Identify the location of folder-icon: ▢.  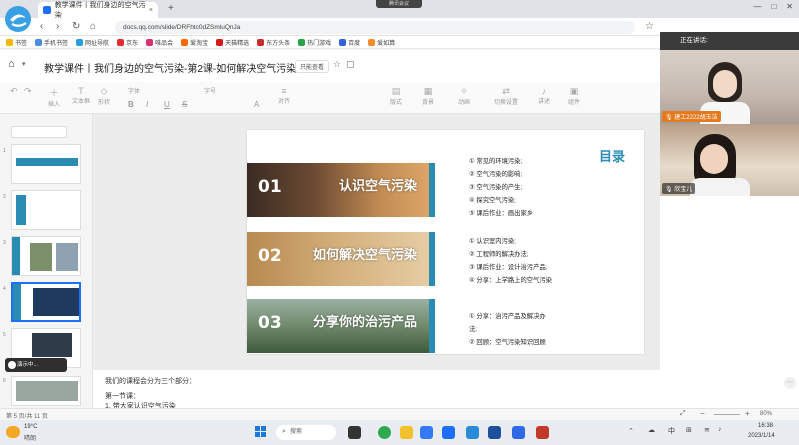
(350, 64).